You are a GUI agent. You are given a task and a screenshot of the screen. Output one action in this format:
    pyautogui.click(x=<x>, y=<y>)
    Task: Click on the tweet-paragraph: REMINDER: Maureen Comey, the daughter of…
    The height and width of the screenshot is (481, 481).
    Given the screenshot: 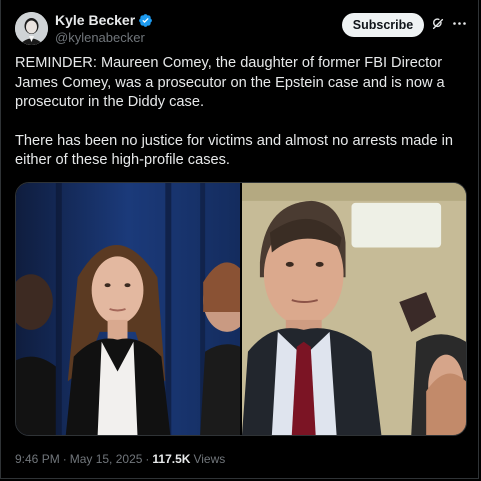 What is the action you would take?
    pyautogui.click(x=230, y=82)
    